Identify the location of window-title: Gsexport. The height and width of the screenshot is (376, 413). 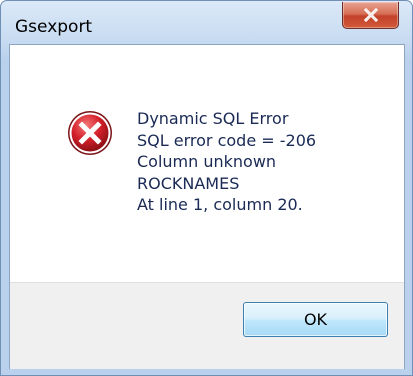
(54, 27).